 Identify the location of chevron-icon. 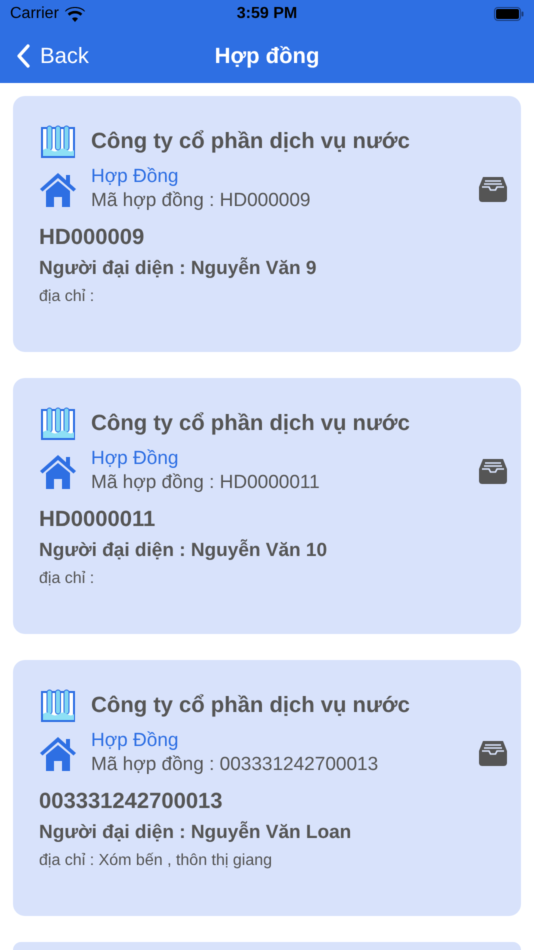
(23, 56).